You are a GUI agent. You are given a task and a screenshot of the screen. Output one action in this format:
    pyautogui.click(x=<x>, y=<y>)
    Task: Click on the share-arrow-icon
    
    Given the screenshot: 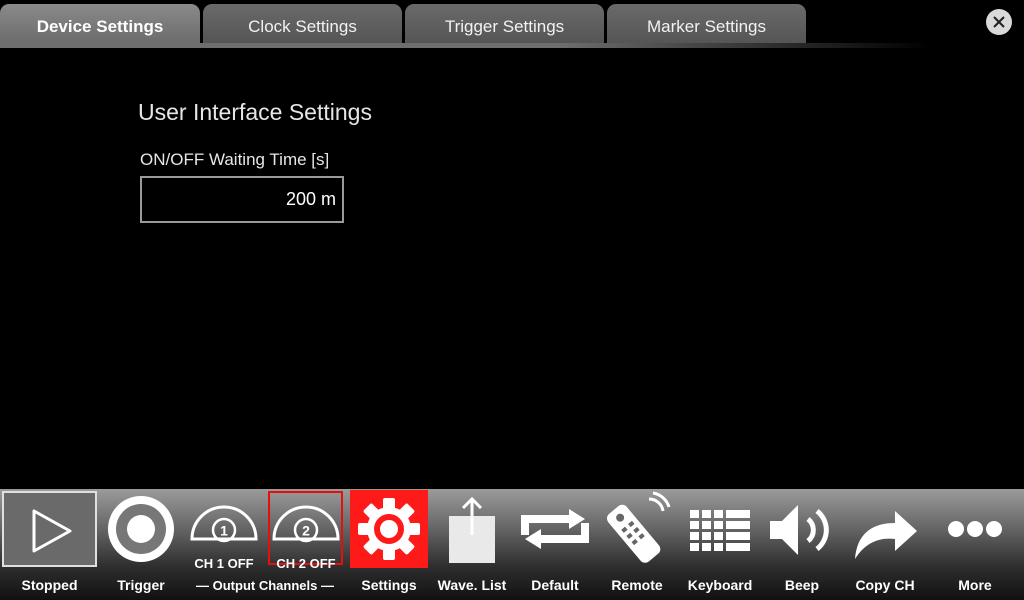 What is the action you would take?
    pyautogui.click(x=886, y=535)
    